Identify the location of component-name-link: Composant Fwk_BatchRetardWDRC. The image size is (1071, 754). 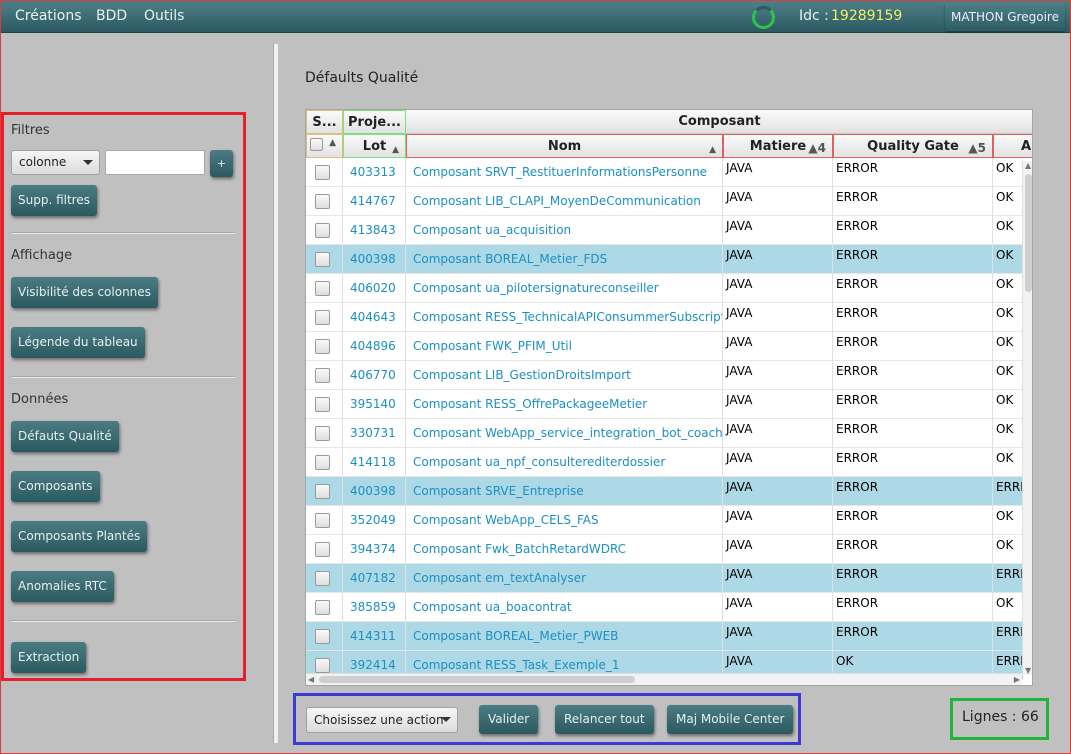
(564, 549).